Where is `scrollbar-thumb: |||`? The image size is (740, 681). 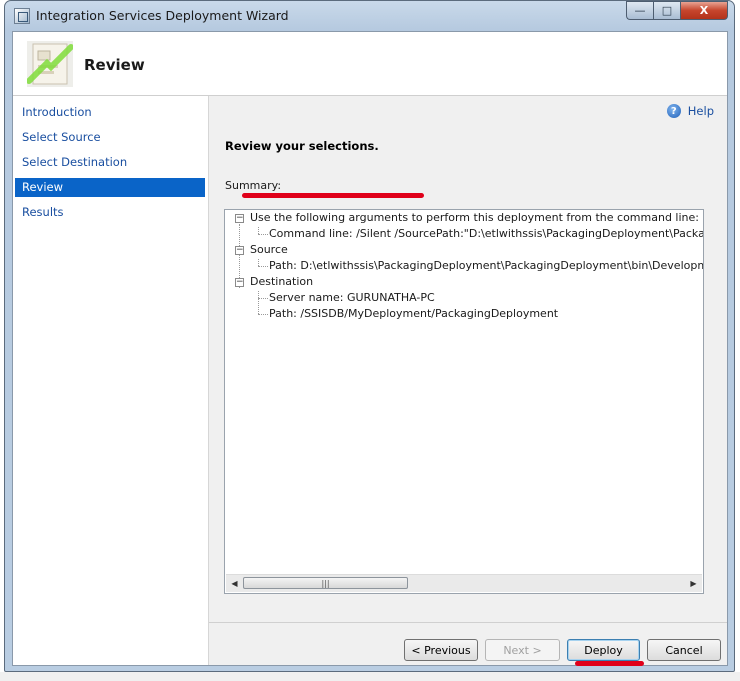
scrollbar-thumb: ||| is located at coordinates (325, 583).